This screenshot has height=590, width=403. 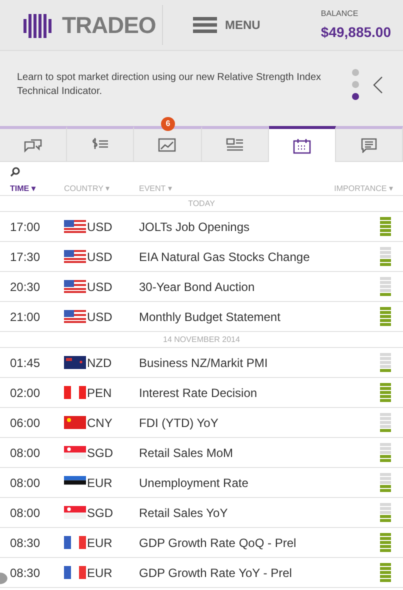 What do you see at coordinates (186, 453) in the screenshot?
I see `event-name: Retail Sales MoM` at bounding box center [186, 453].